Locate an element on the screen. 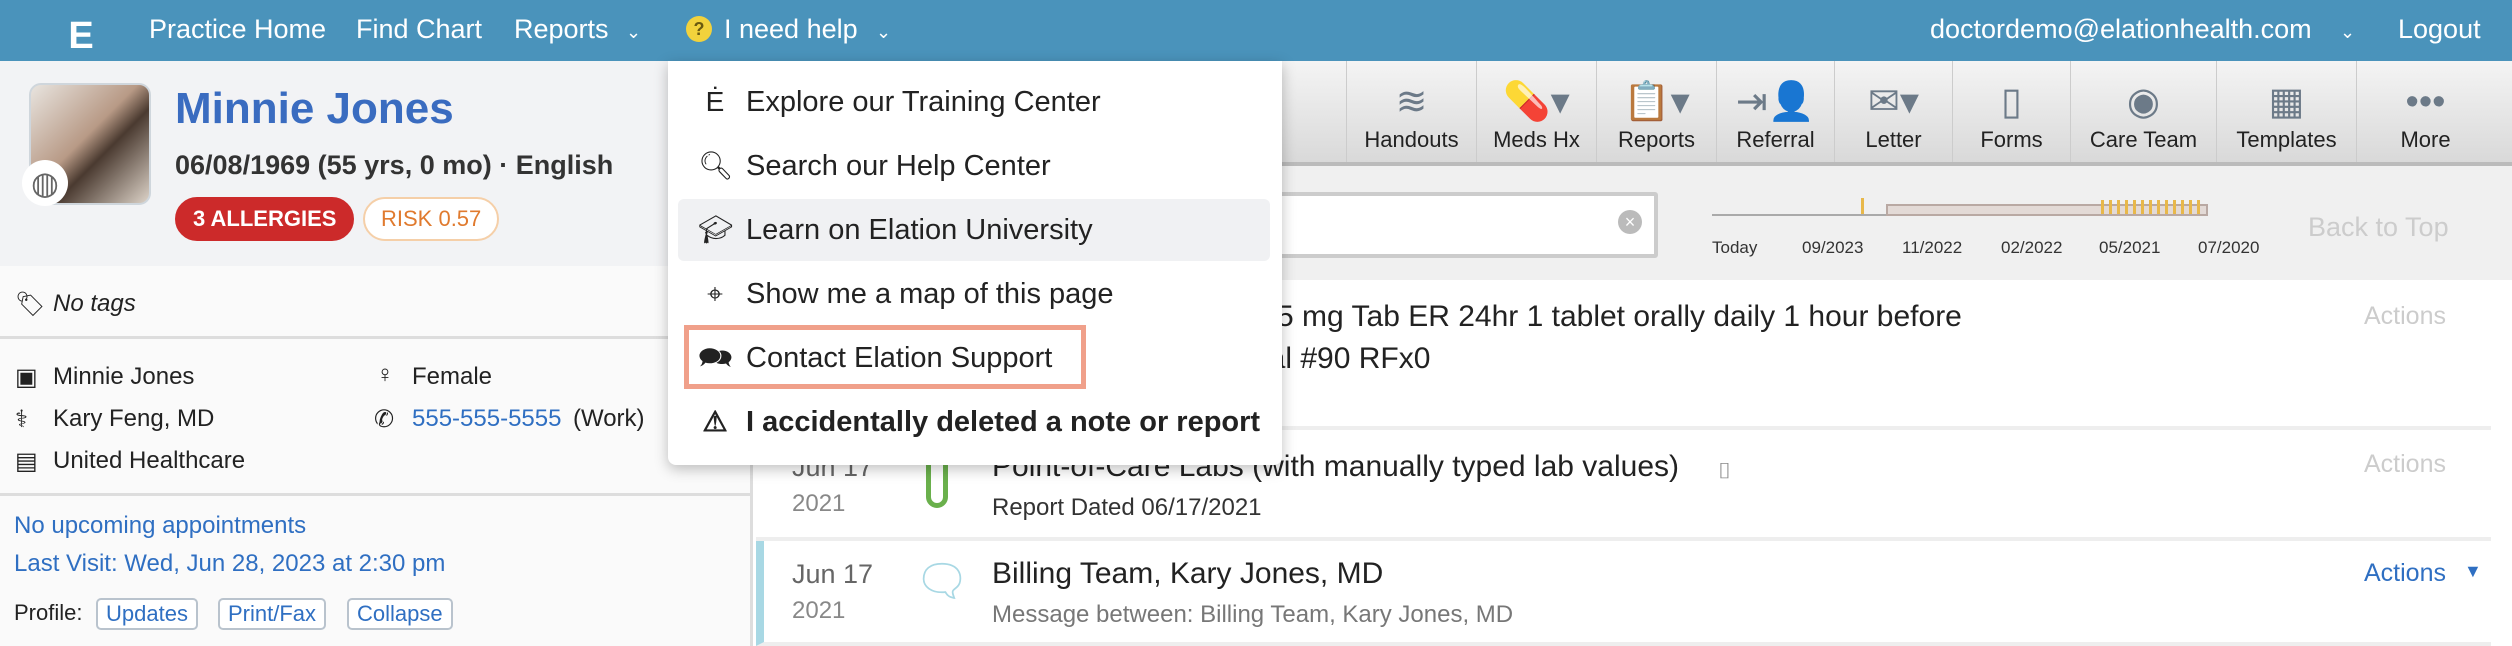  timeline-tick: 05/2021 is located at coordinates (2130, 247).